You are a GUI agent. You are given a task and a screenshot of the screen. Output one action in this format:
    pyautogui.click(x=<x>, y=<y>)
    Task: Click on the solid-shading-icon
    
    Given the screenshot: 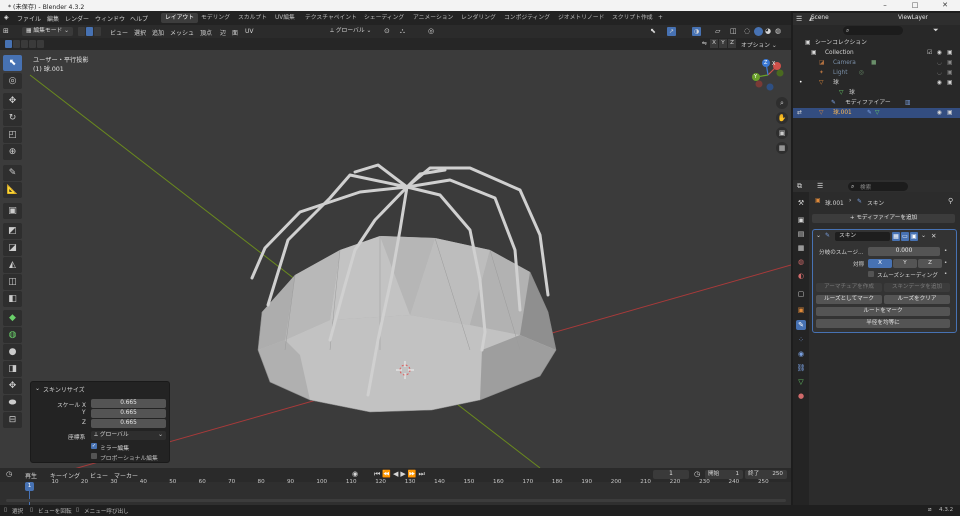 What is the action you would take?
    pyautogui.click(x=758, y=31)
    